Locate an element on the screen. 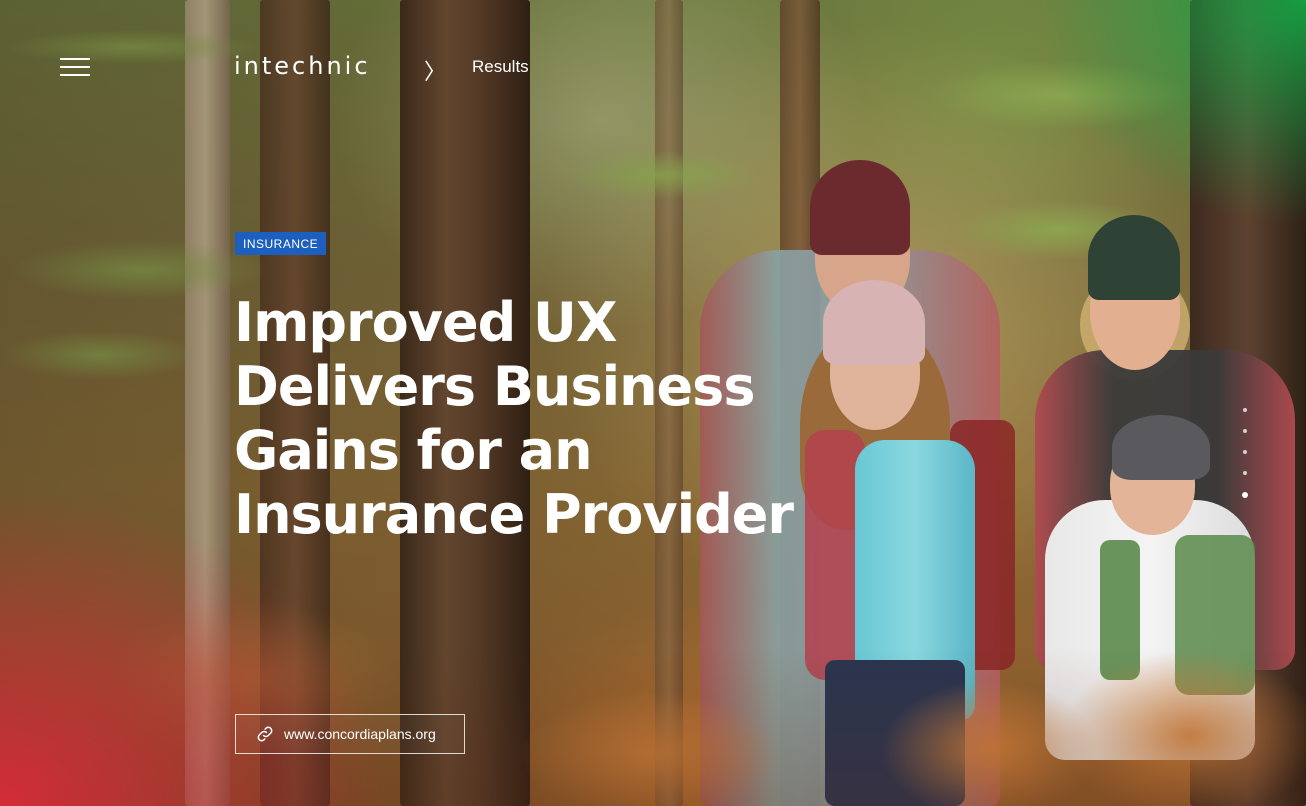 This screenshot has width=1306, height=806. slide-dot-active is located at coordinates (1245, 495).